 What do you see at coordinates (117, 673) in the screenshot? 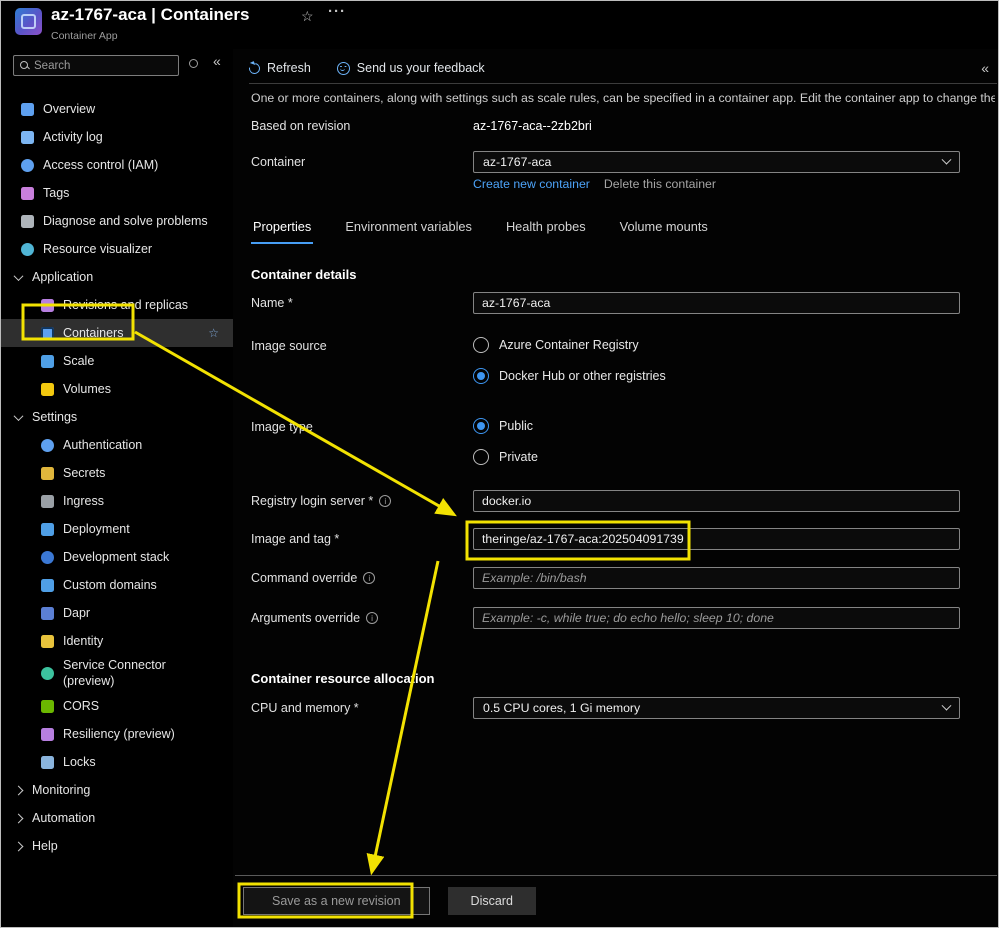
I see `sidebar-item-service-connector: Service Connector (preview)` at bounding box center [117, 673].